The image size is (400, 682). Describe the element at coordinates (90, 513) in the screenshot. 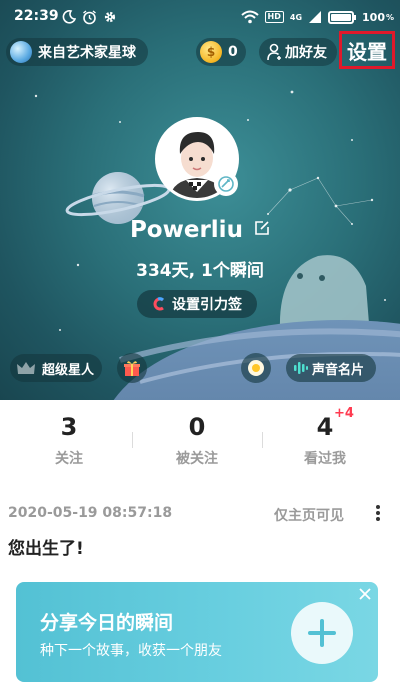

I see `post-timestamp: 2020-05-19 08:57:18` at that location.